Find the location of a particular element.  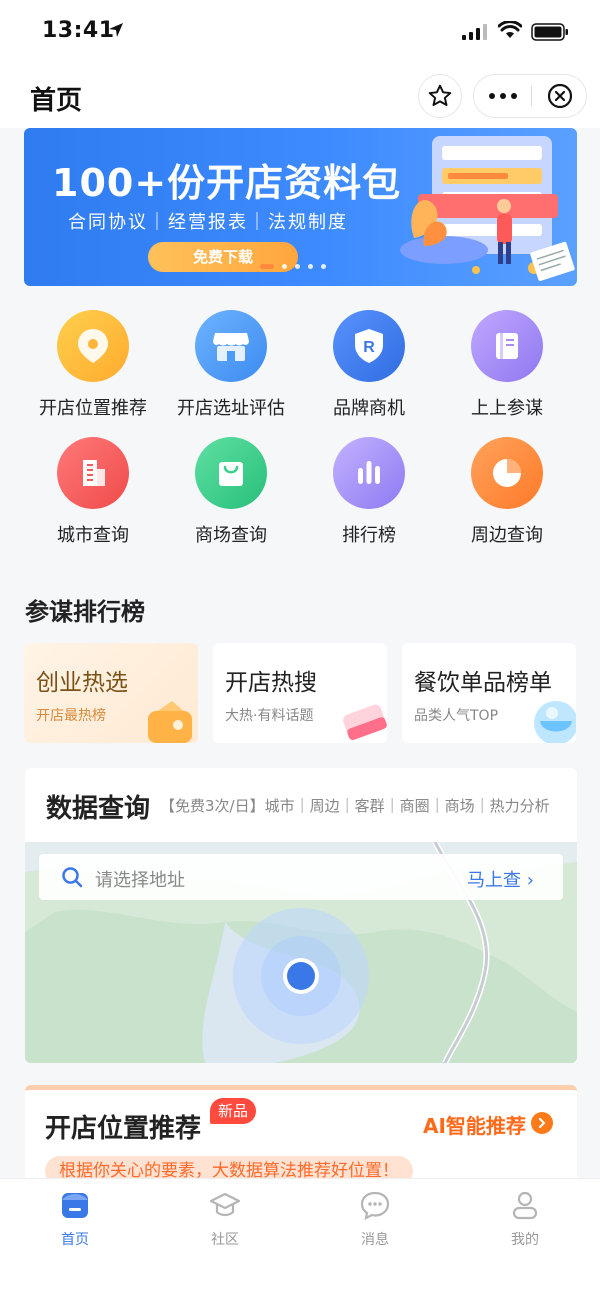

search-now-label: 马上查 is located at coordinates (494, 880).